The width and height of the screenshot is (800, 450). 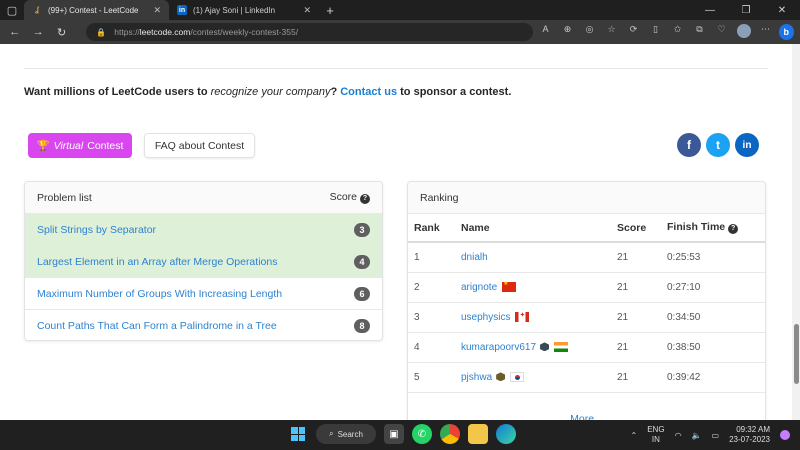 What do you see at coordinates (656, 32) in the screenshot?
I see `split-screen-icon: ▯` at bounding box center [656, 32].